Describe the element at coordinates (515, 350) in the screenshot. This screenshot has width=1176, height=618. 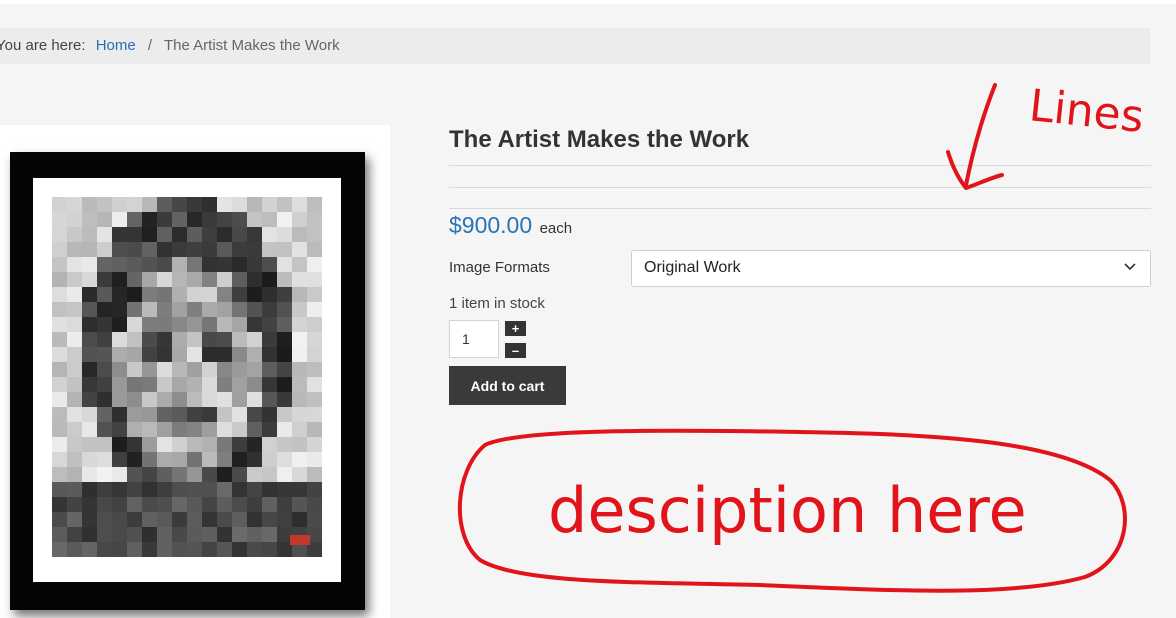
I see `quantity-decrement-button: –` at that location.